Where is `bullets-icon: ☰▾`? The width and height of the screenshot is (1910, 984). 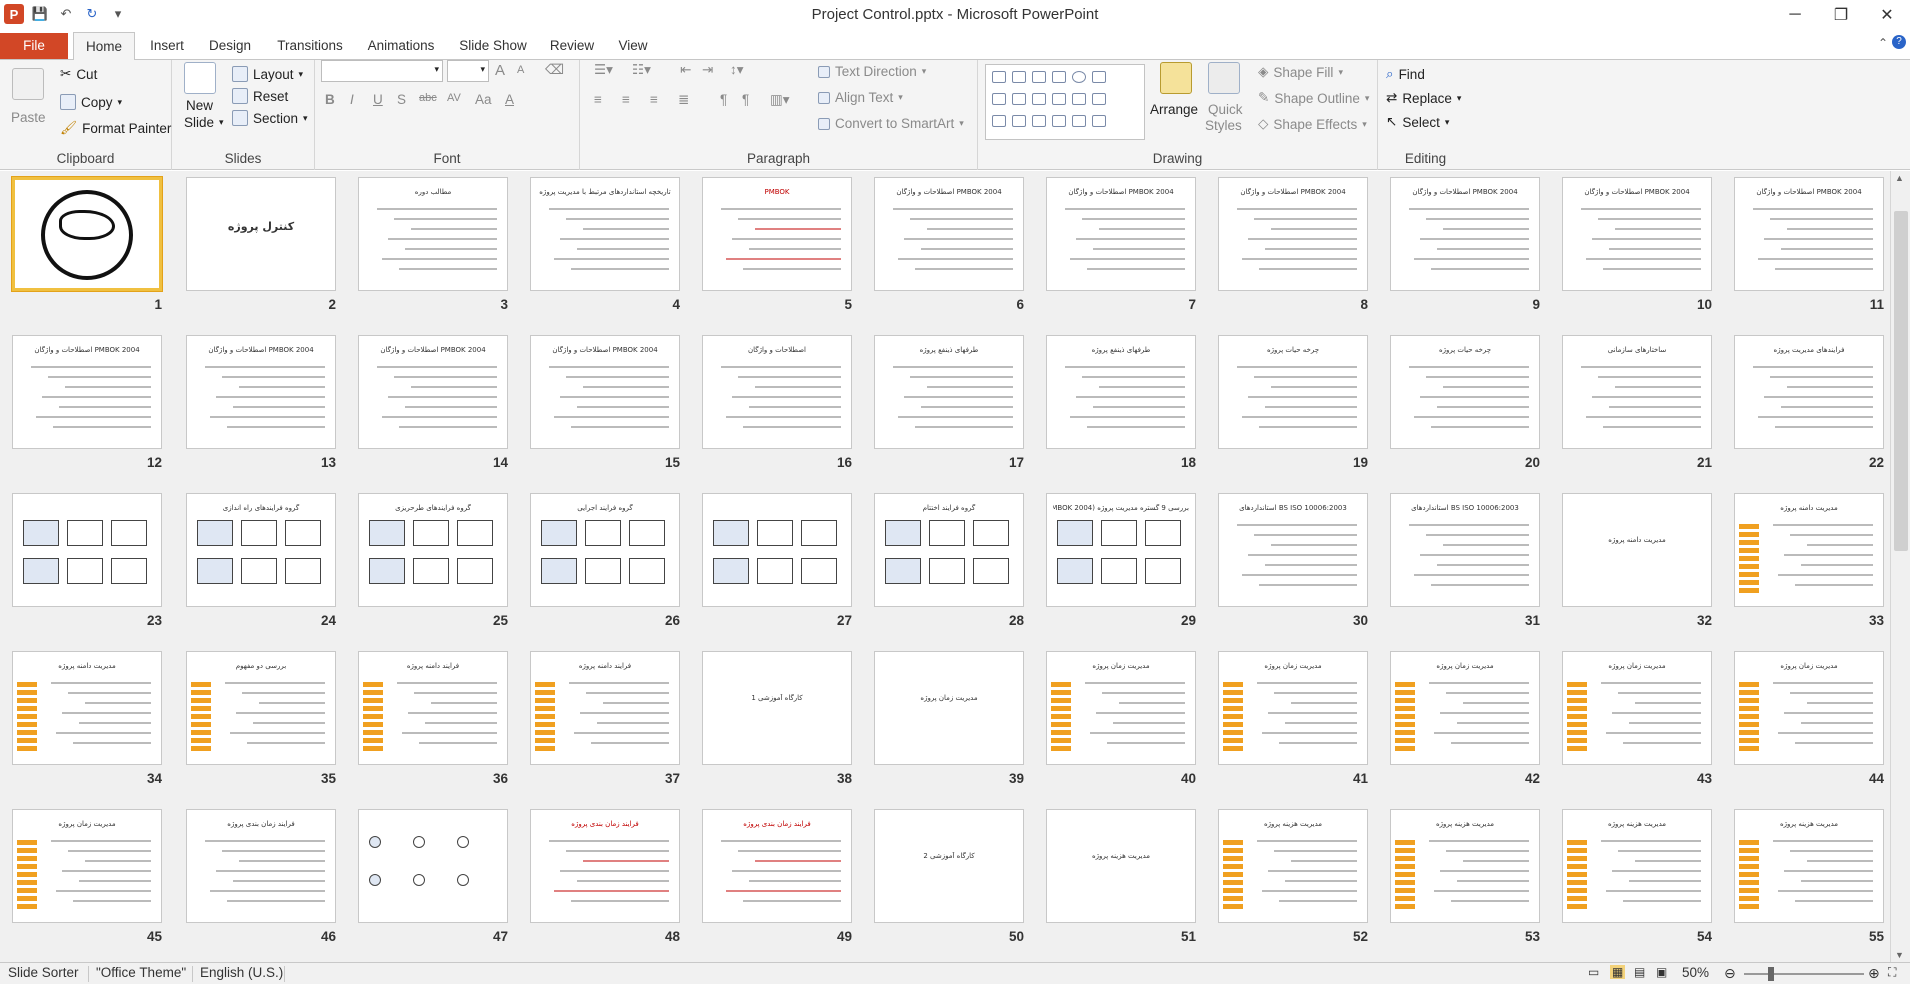 bullets-icon: ☰▾ is located at coordinates (603, 70).